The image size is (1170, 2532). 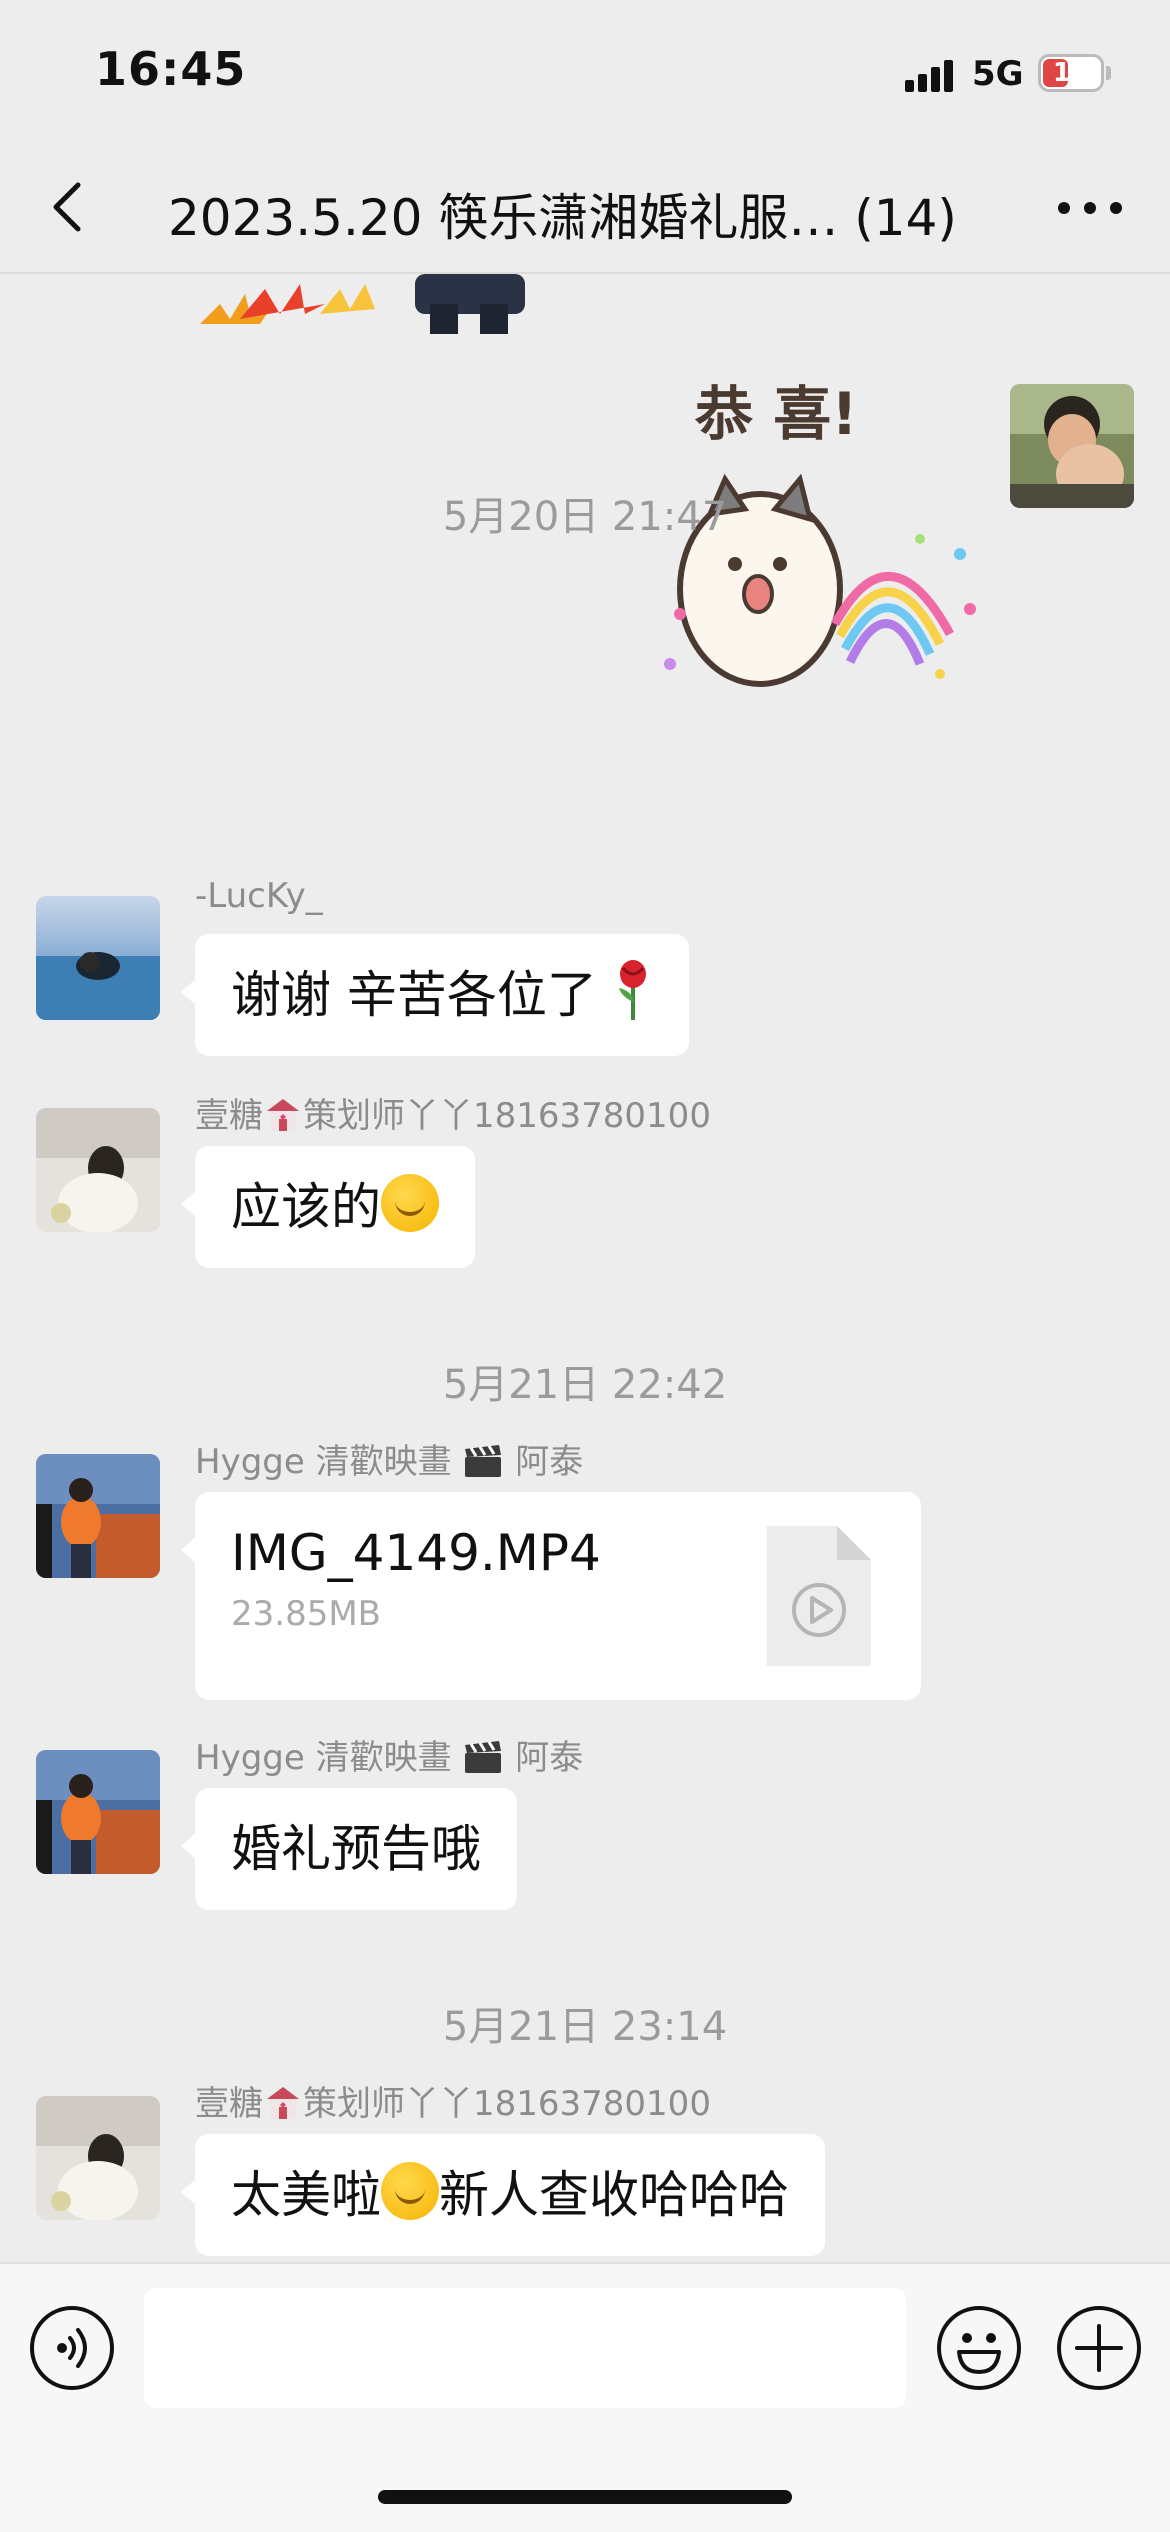 I want to click on file-message-card: IMG_4149.MP4 23.85MB, so click(x=551, y=1596).